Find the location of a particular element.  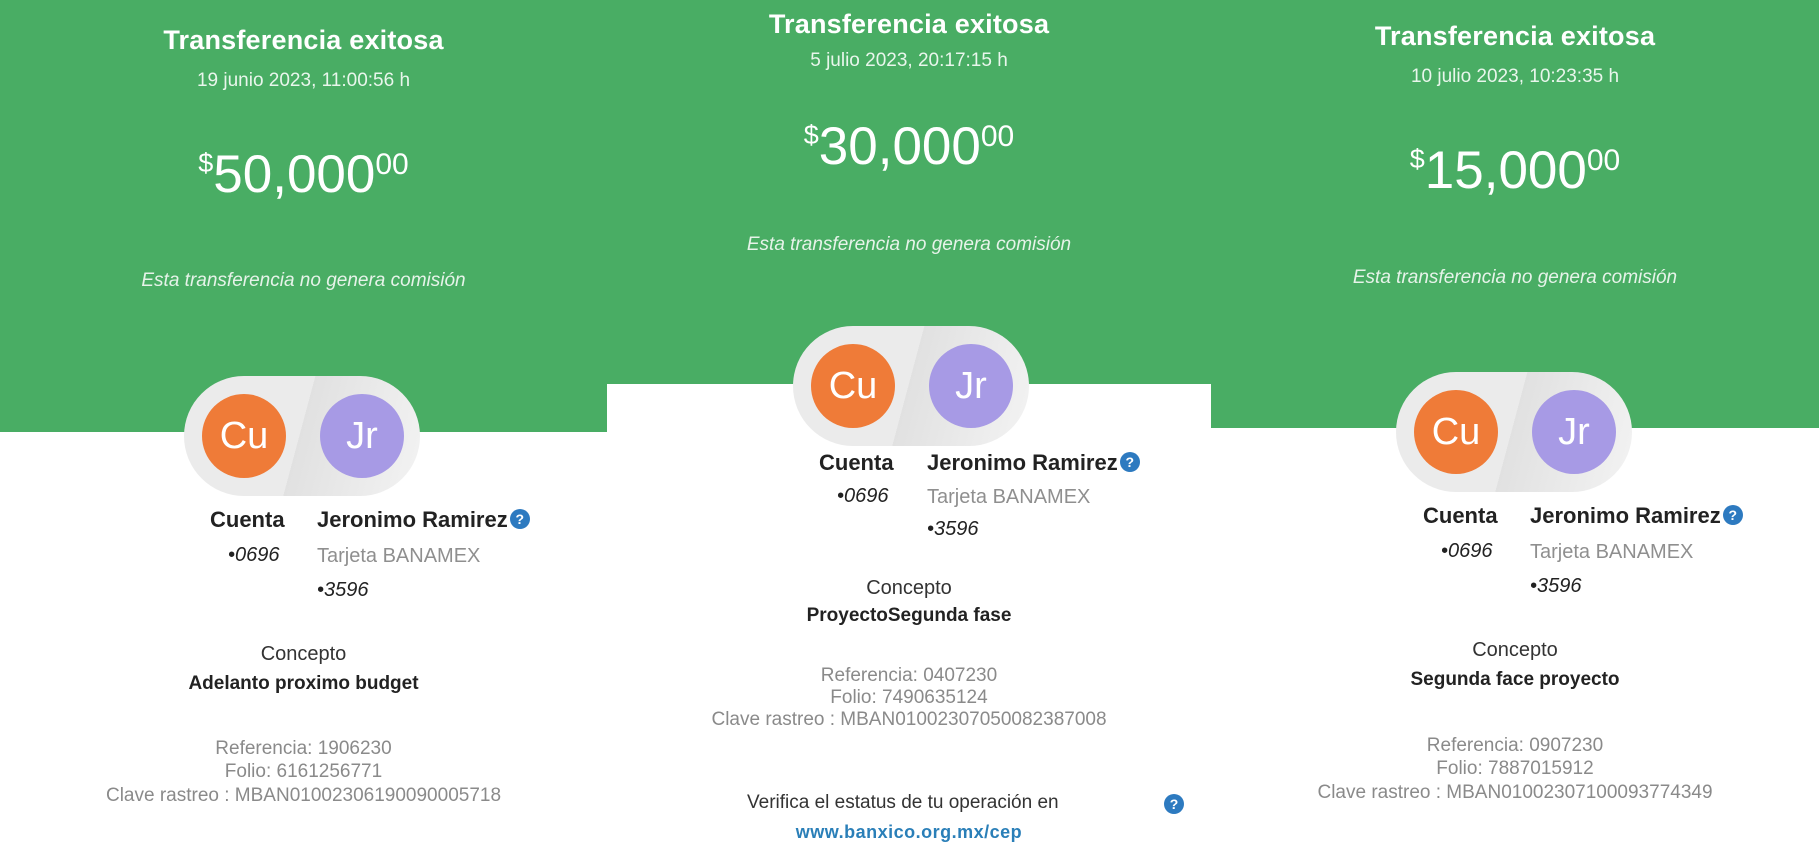

amount-main: 15,000 is located at coordinates (1505, 170).